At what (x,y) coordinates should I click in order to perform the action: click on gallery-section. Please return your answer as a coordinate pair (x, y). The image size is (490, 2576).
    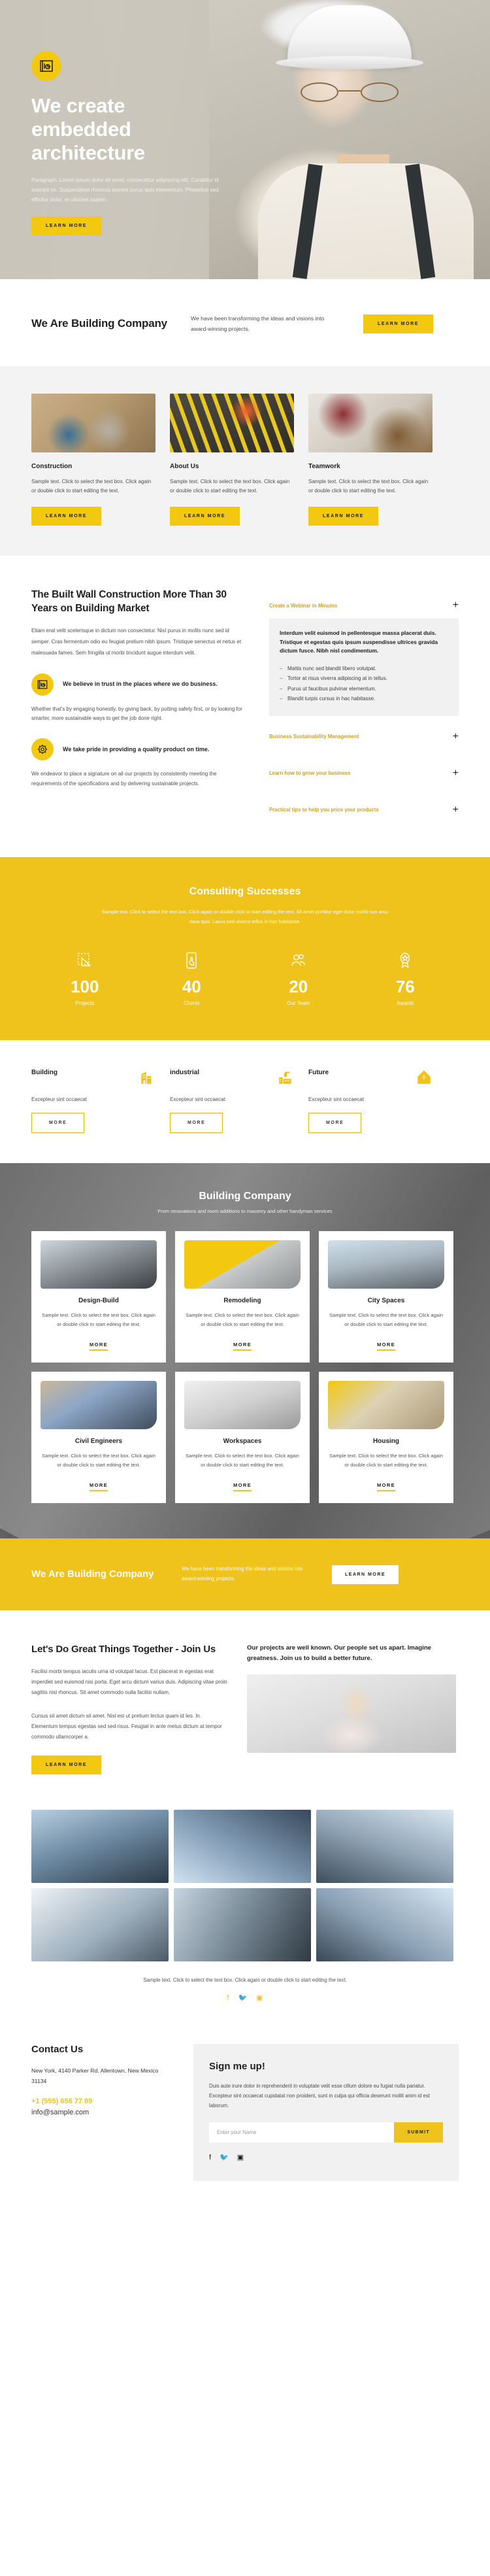
    Looking at the image, I should click on (245, 1881).